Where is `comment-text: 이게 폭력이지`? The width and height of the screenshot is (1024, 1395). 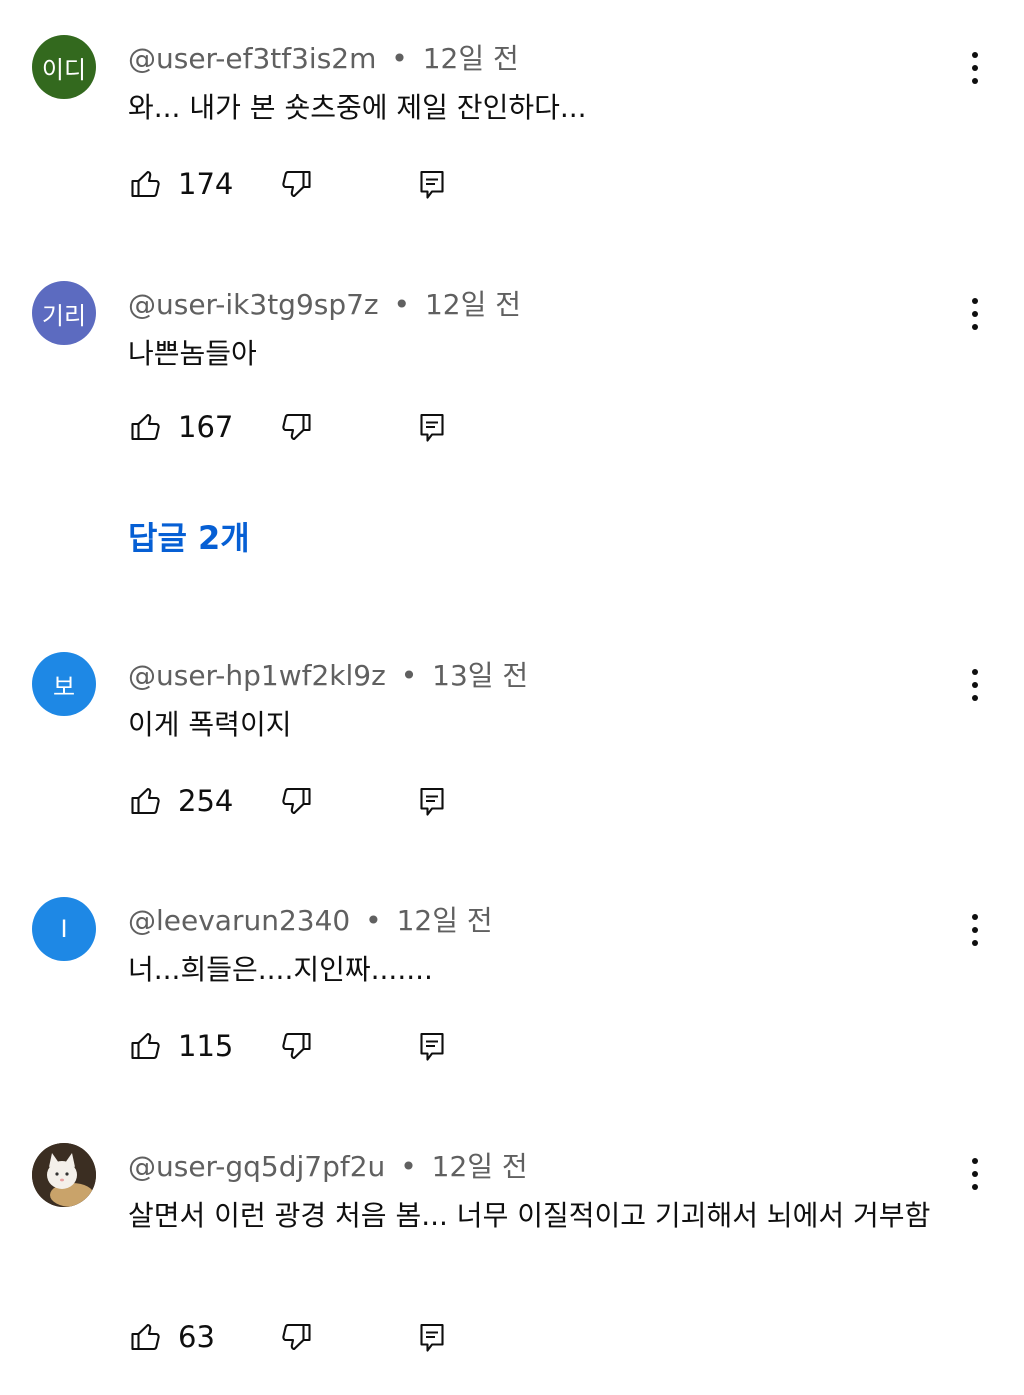
comment-text: 이게 폭력이지 is located at coordinates (210, 724).